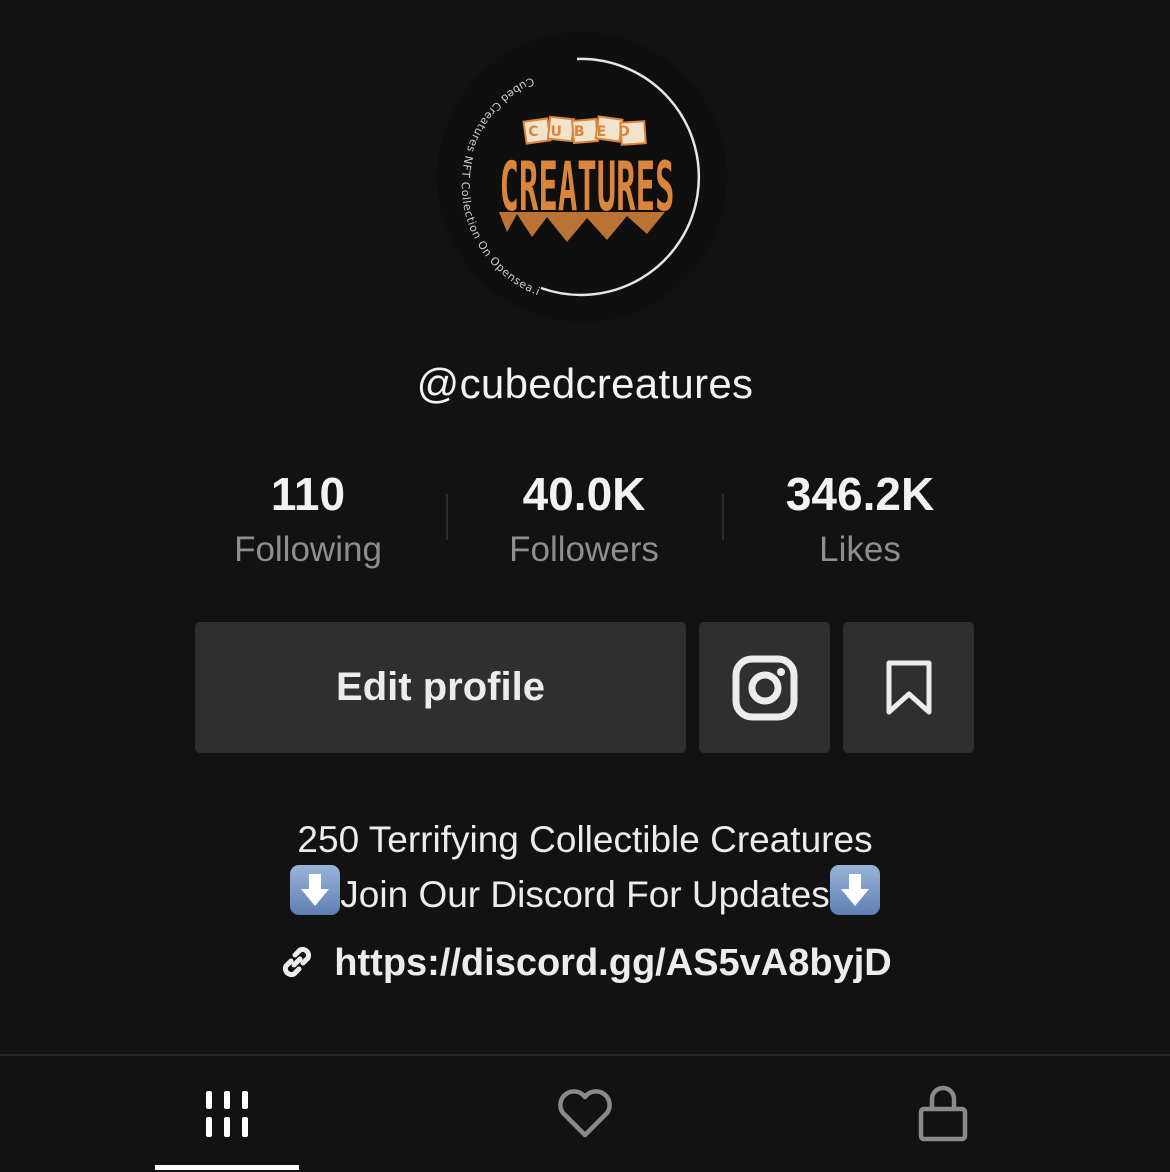  I want to click on likes-count: 346.2K, so click(860, 494).